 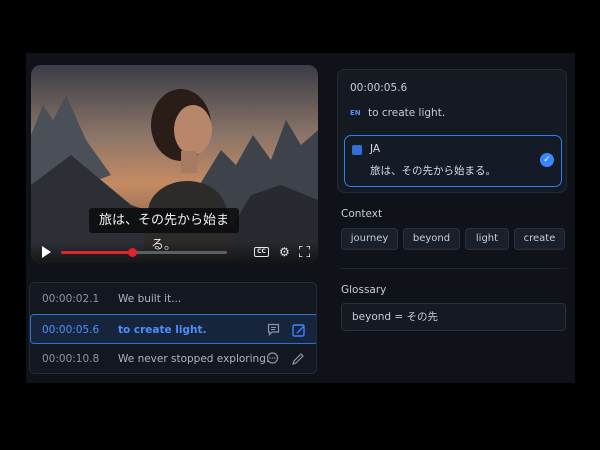 What do you see at coordinates (433, 171) in the screenshot?
I see `translation-text: 旅は、その先から始まる。` at bounding box center [433, 171].